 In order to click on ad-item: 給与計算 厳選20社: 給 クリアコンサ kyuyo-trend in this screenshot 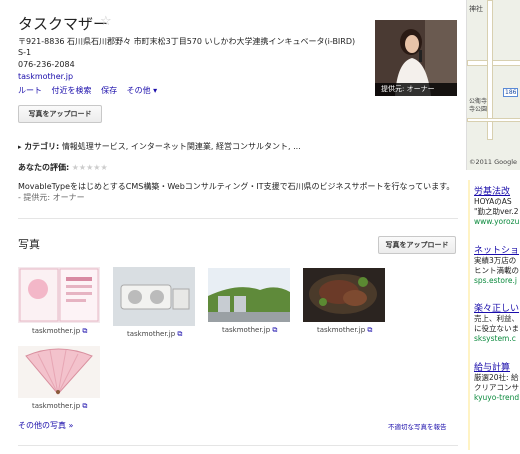, I will do `click(497, 381)`.